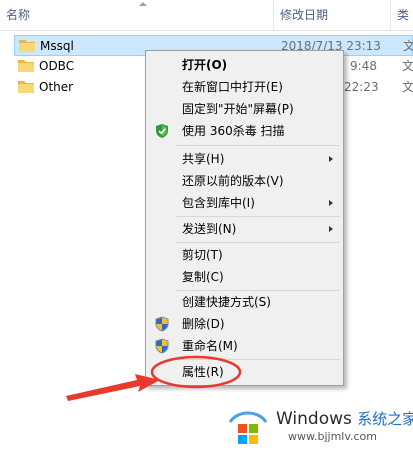  I want to click on watermark-url: www.bjjmlv.com, so click(332, 436).